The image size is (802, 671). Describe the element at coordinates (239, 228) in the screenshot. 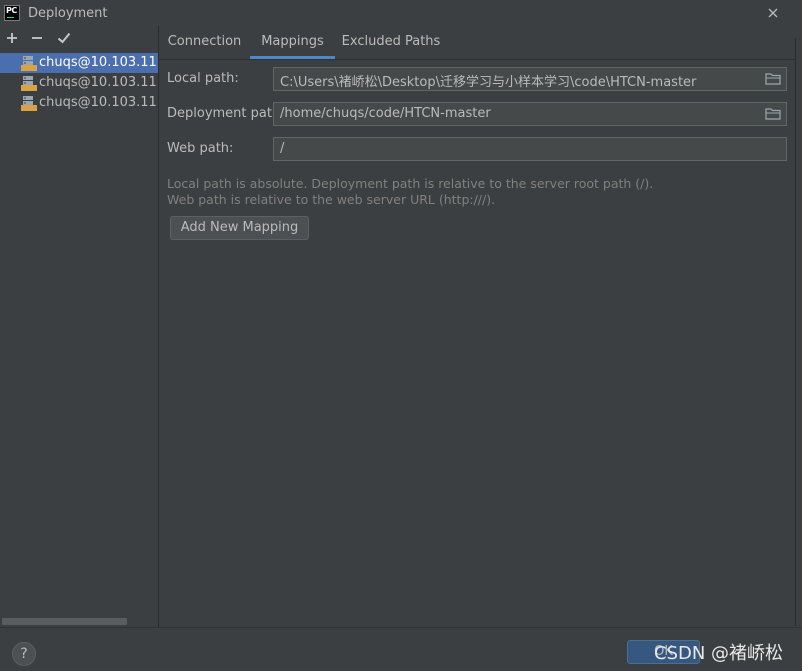

I see `add-new-mapping-button: Add New Mapping` at that location.